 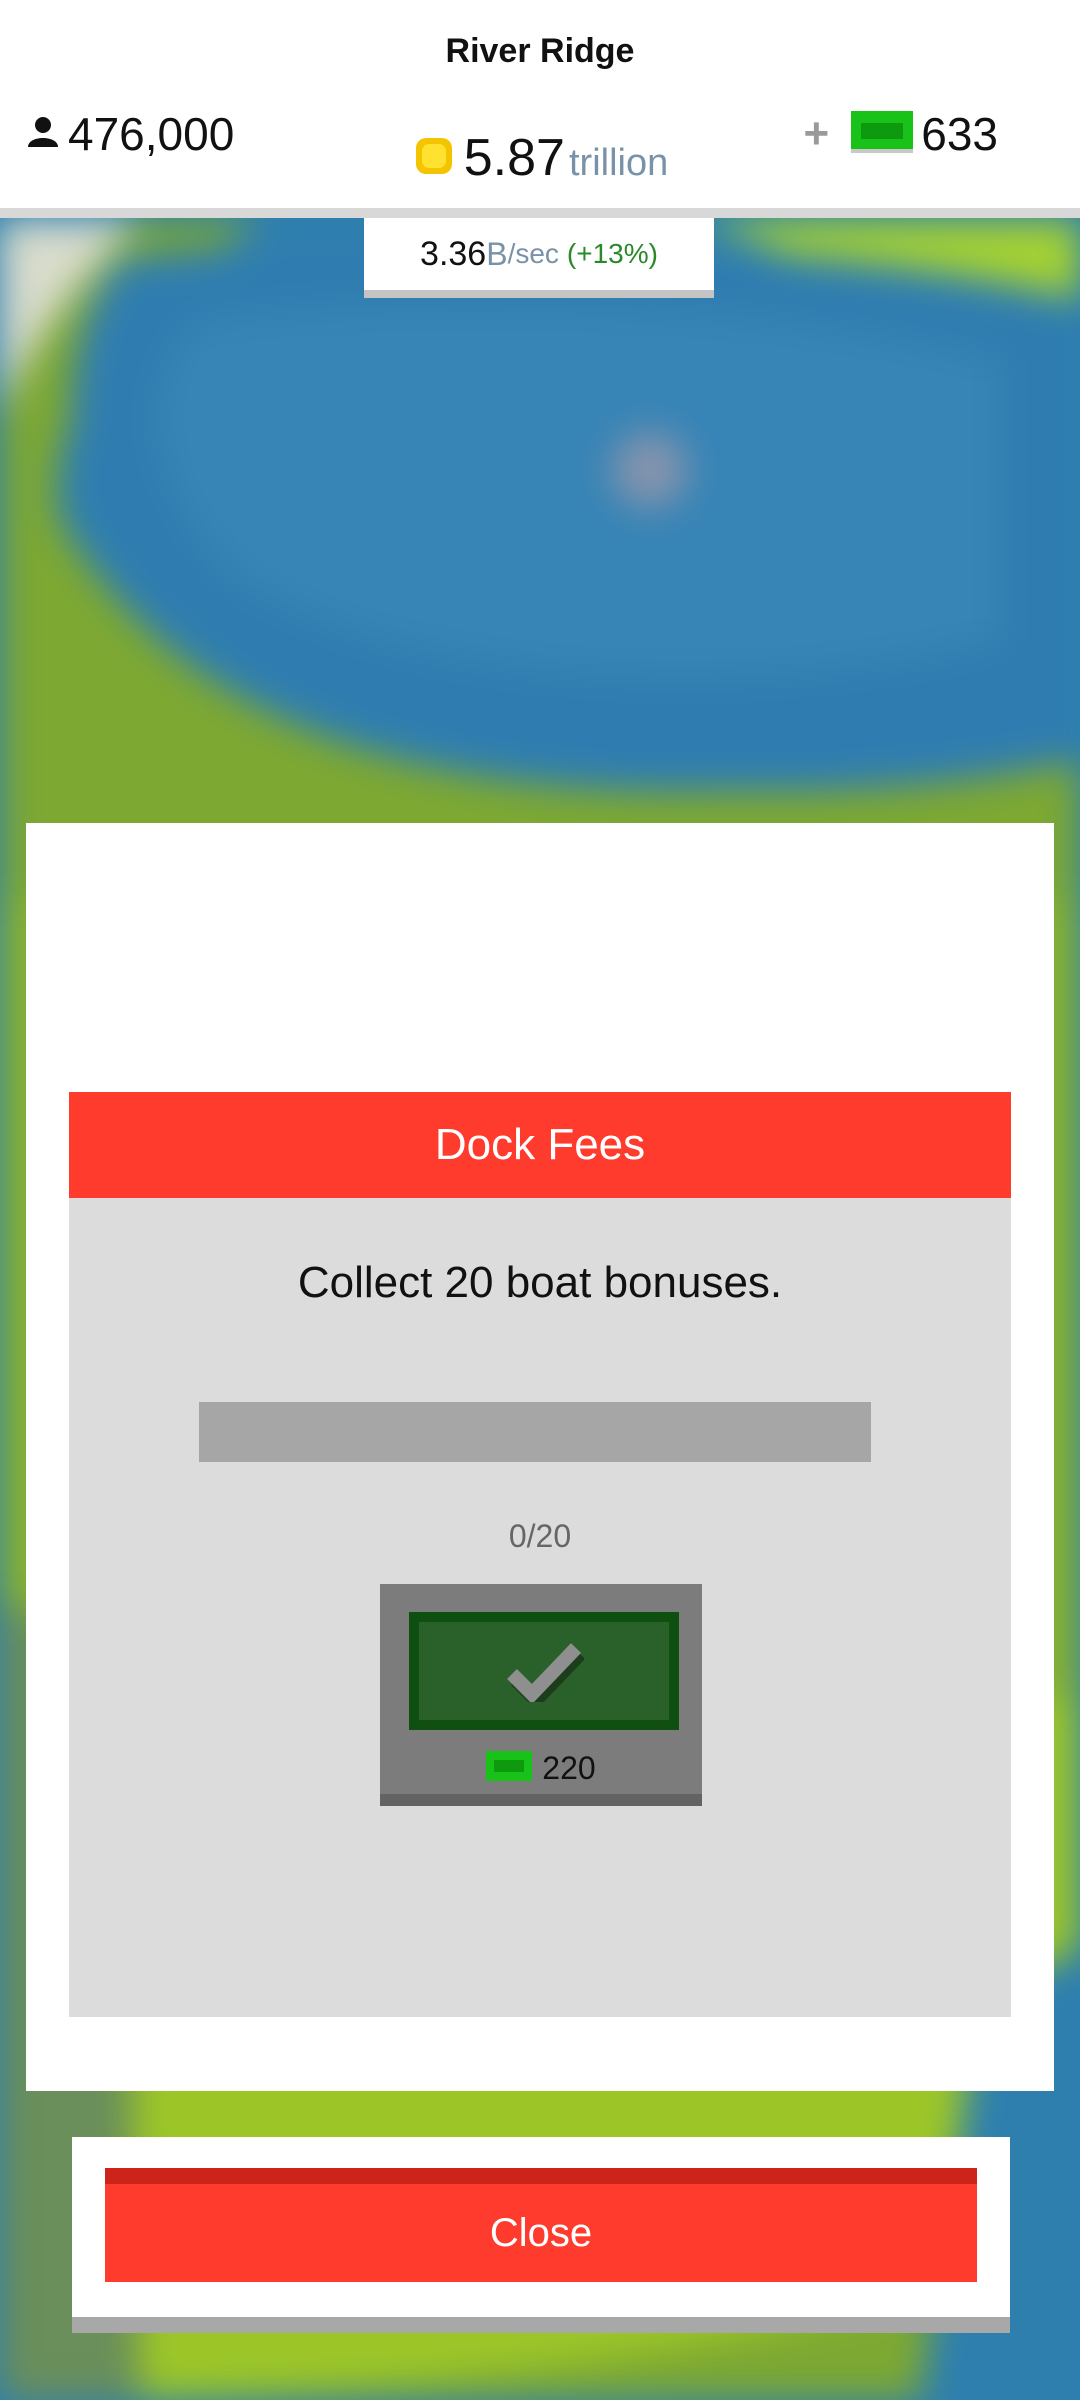 I want to click on rate-bonus: (+13%), so click(x=612, y=253).